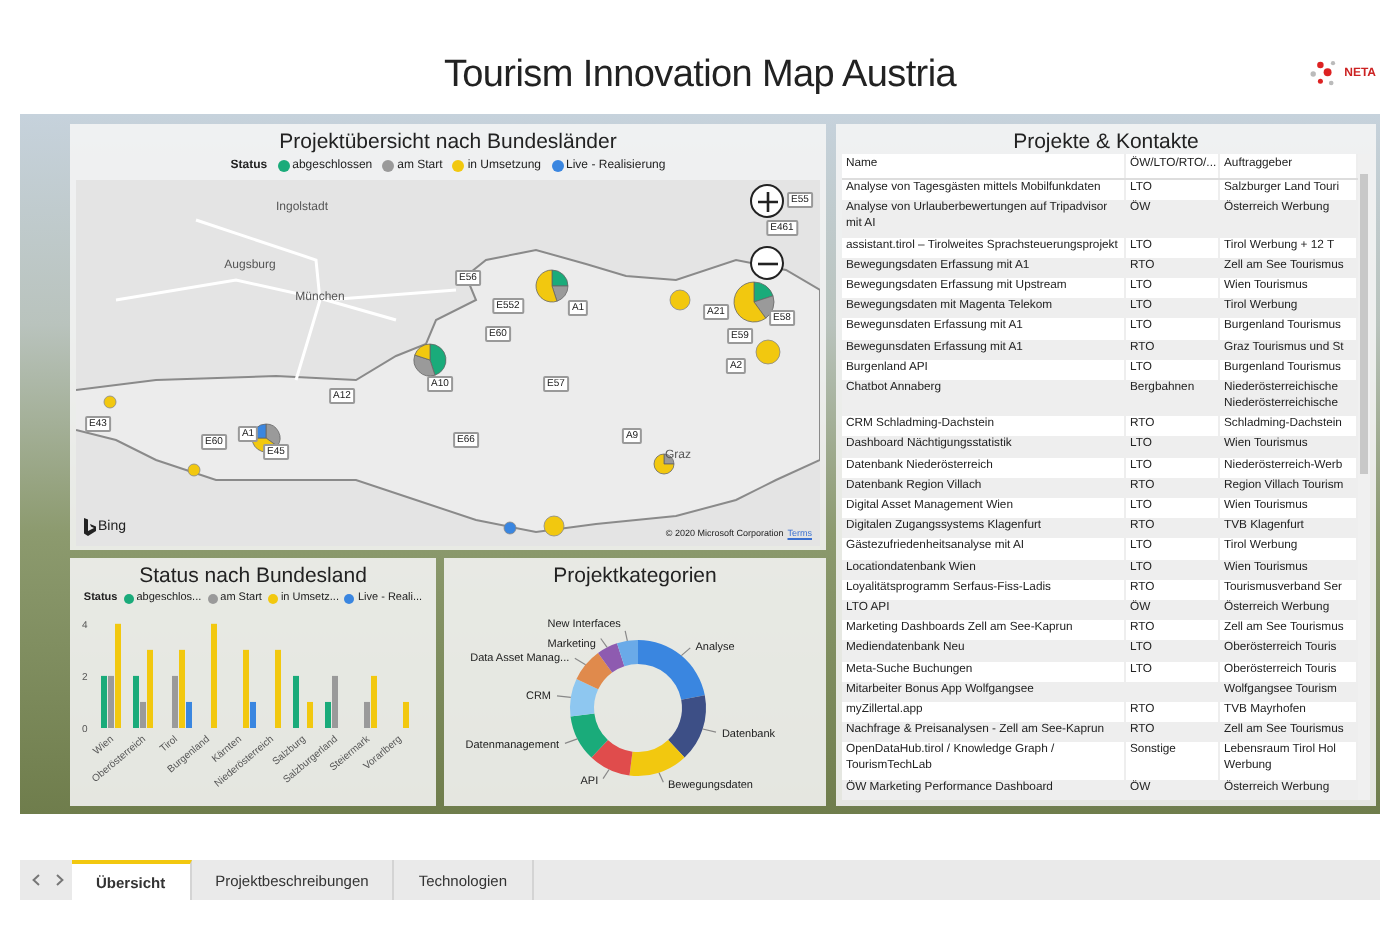 The height and width of the screenshot is (940, 1400). What do you see at coordinates (36, 880) in the screenshot?
I see `chevron-left-icon` at bounding box center [36, 880].